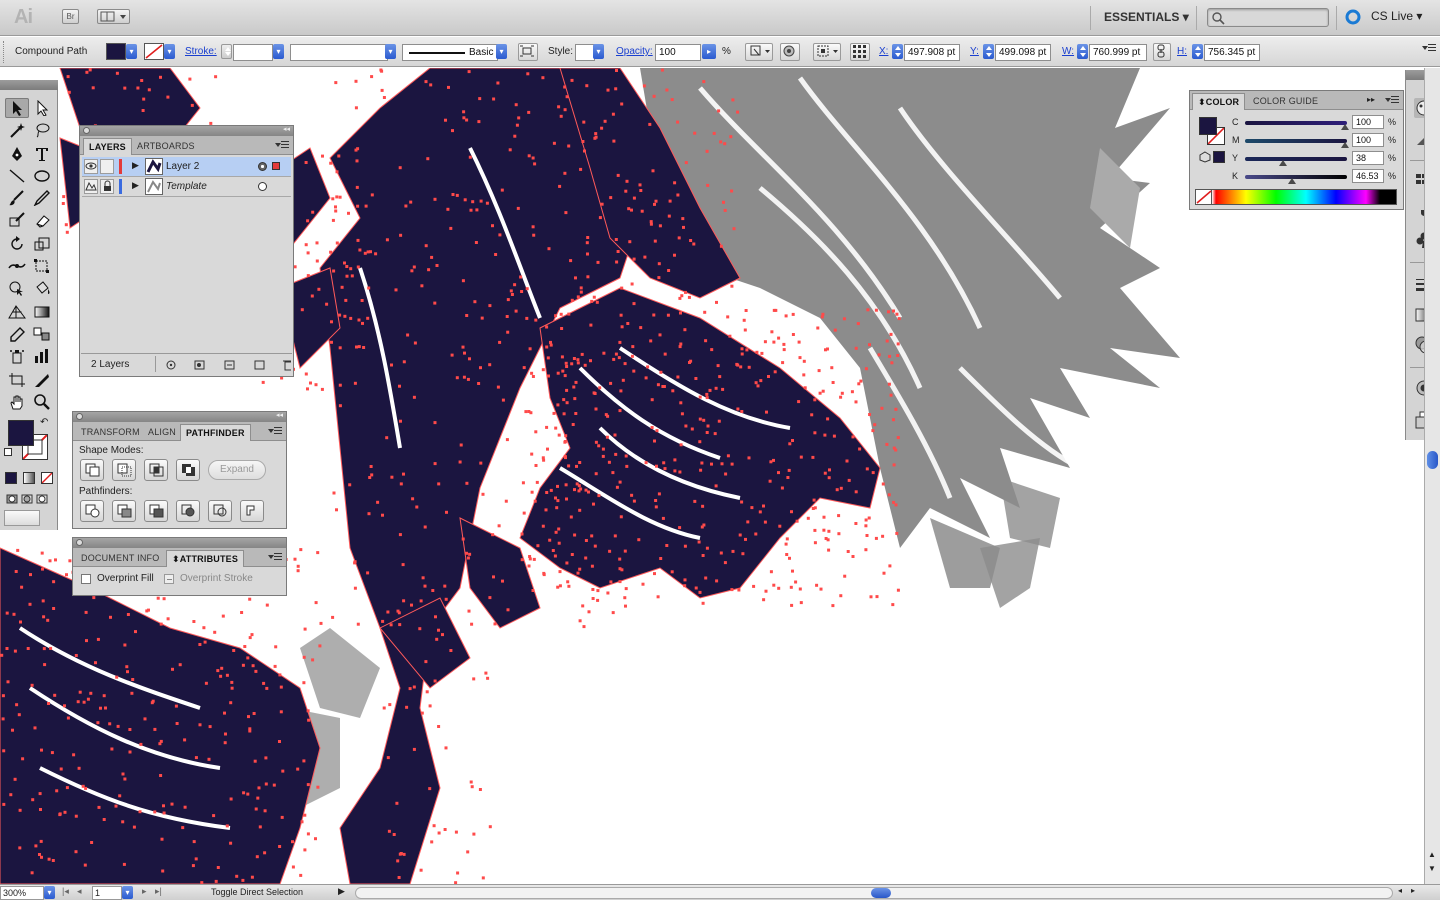 This screenshot has width=1440, height=900. What do you see at coordinates (154, 51) in the screenshot?
I see `stroke-swatch` at bounding box center [154, 51].